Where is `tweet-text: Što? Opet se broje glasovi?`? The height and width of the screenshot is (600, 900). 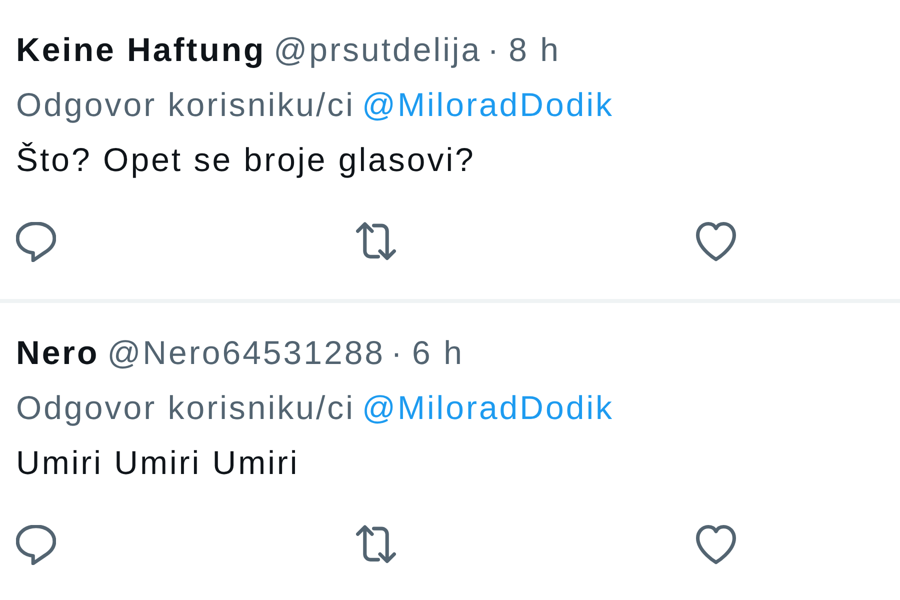 tweet-text: Što? Opet se broje glasovi? is located at coordinates (246, 160).